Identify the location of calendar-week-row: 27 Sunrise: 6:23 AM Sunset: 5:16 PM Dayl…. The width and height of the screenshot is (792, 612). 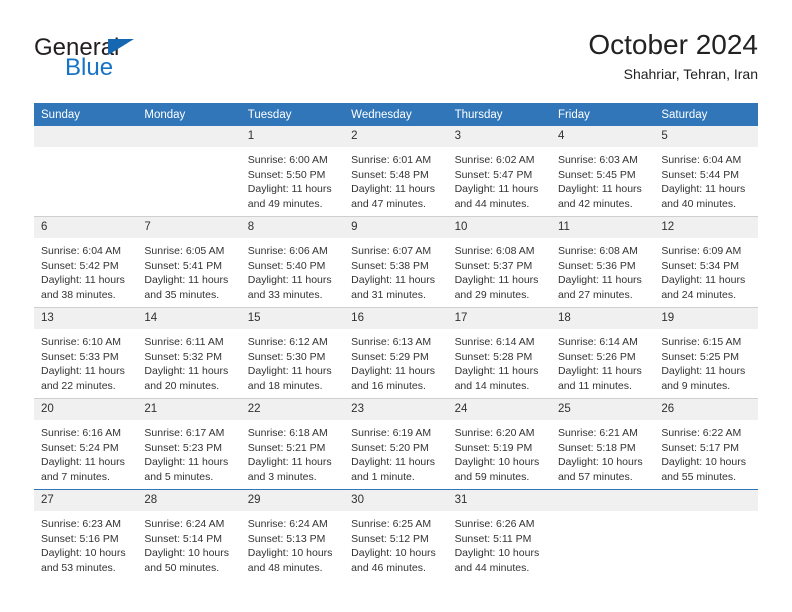
(396, 534).